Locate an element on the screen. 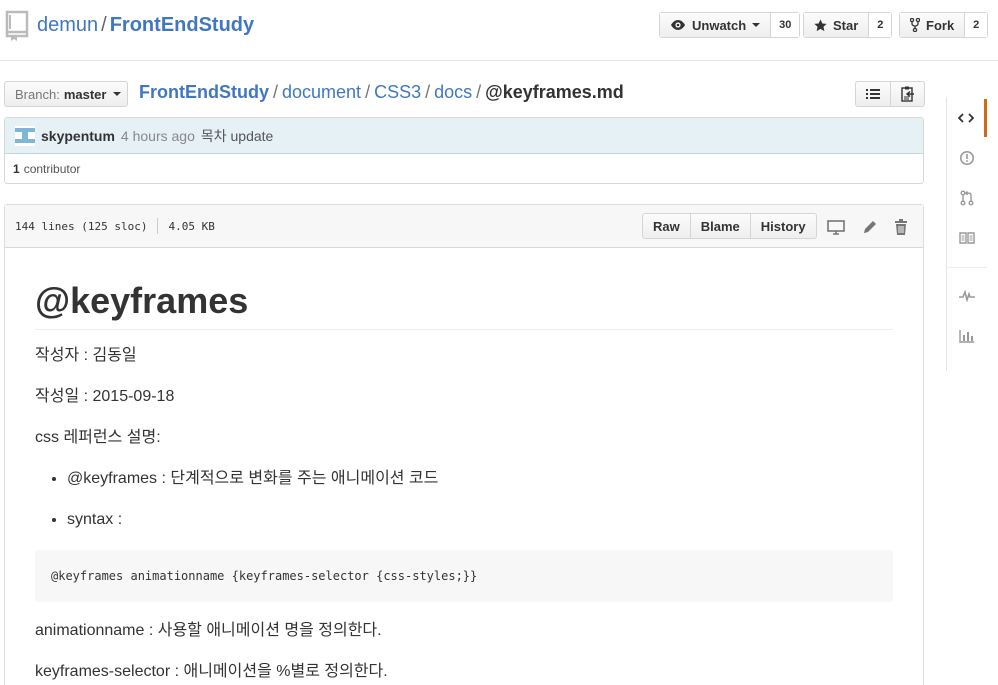  breadcrumb-link-css3: CSS3 is located at coordinates (397, 92).